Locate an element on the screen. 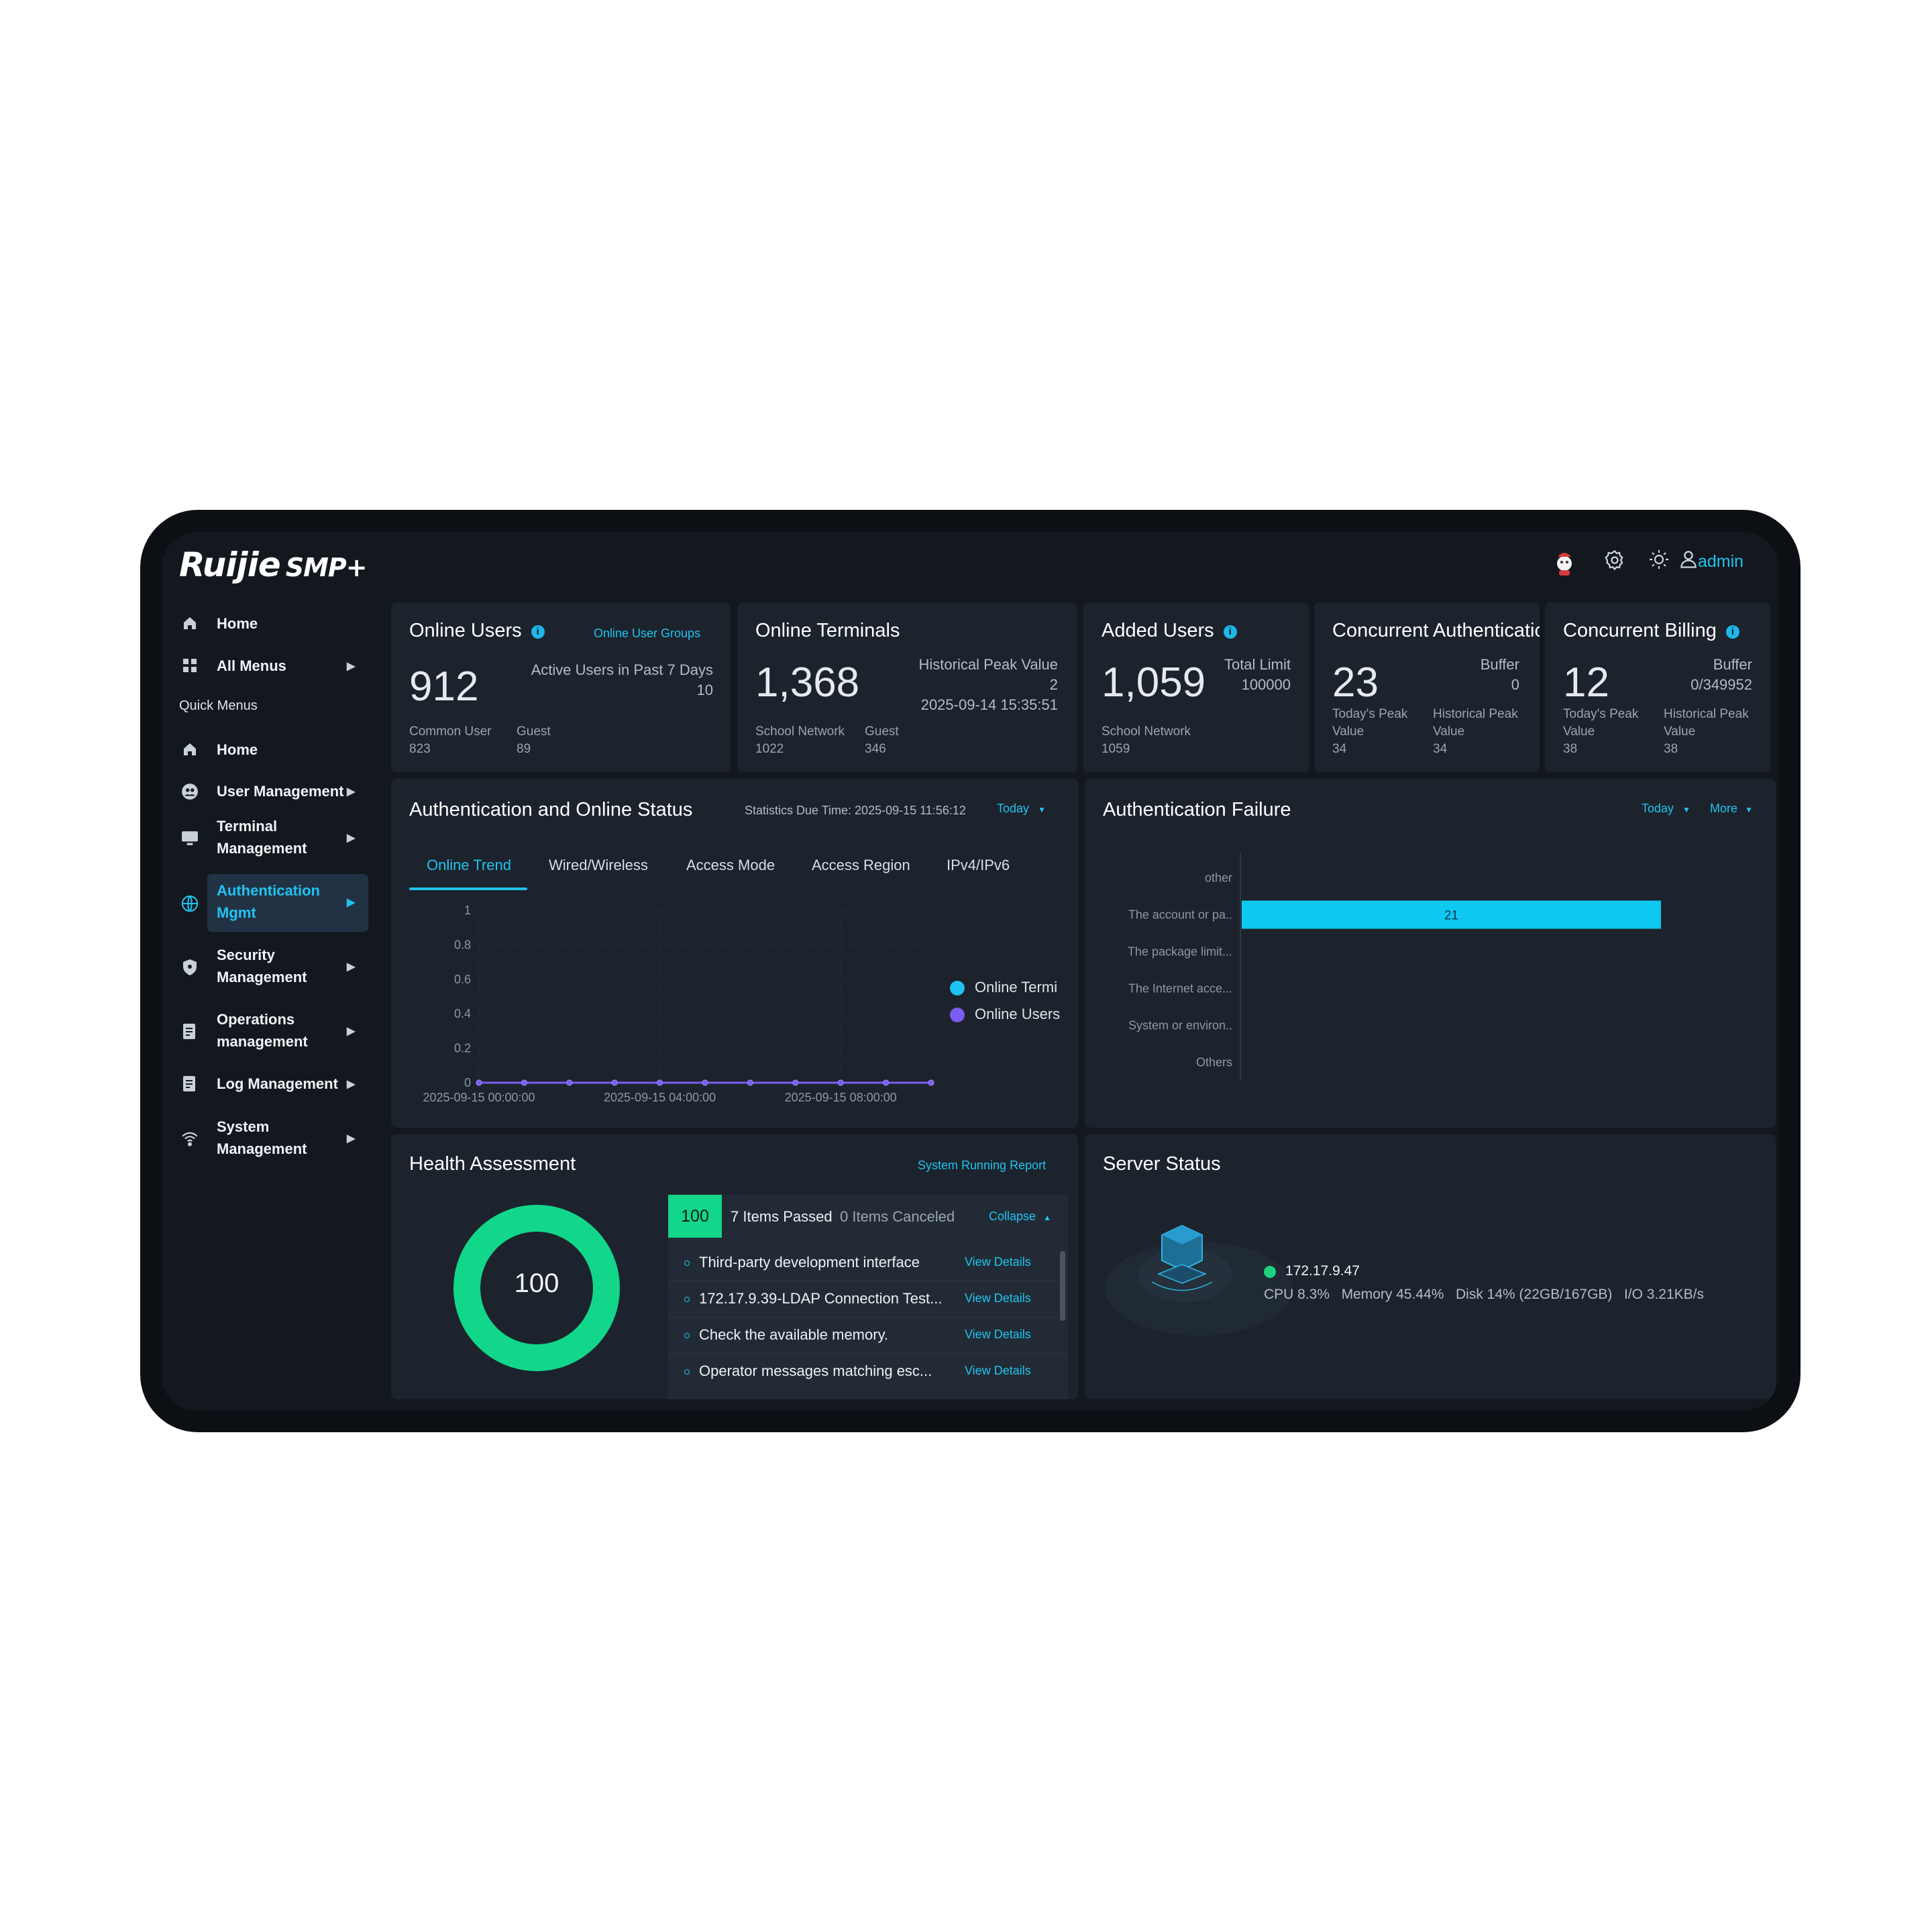 The height and width of the screenshot is (1932, 1932). sidebar-item-label: Home is located at coordinates (237, 623).